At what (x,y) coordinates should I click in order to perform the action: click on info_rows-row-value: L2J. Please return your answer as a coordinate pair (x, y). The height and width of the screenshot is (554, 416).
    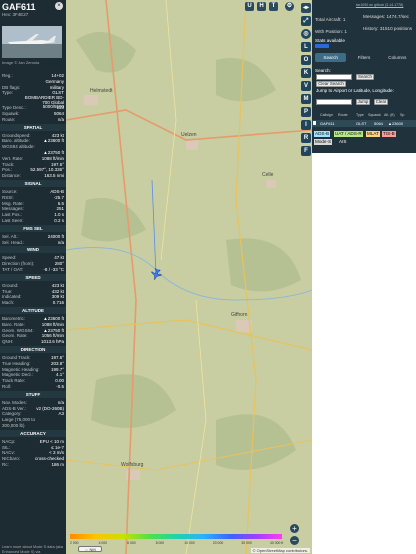
    Looking at the image, I should click on (60, 108).